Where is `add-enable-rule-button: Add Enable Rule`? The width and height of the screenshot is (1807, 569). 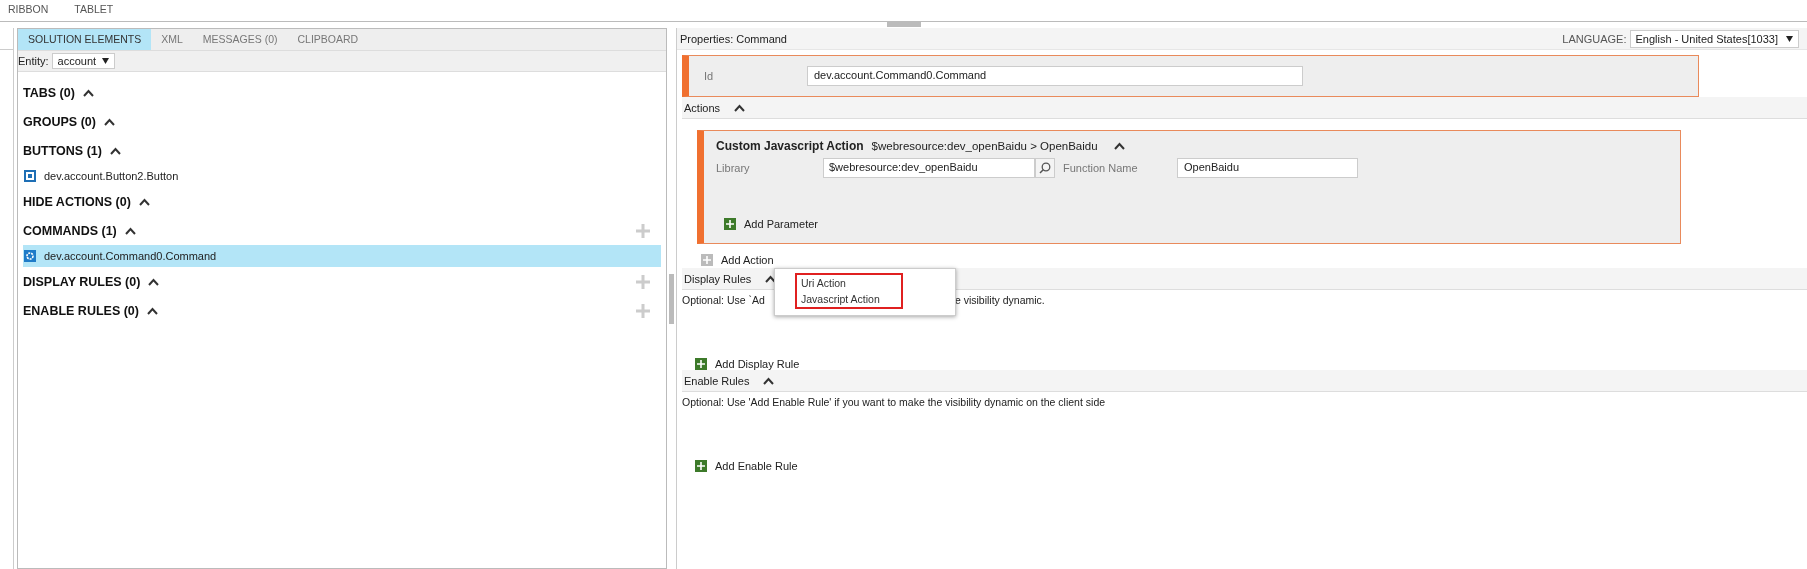
add-enable-rule-button: Add Enable Rule is located at coordinates (746, 466).